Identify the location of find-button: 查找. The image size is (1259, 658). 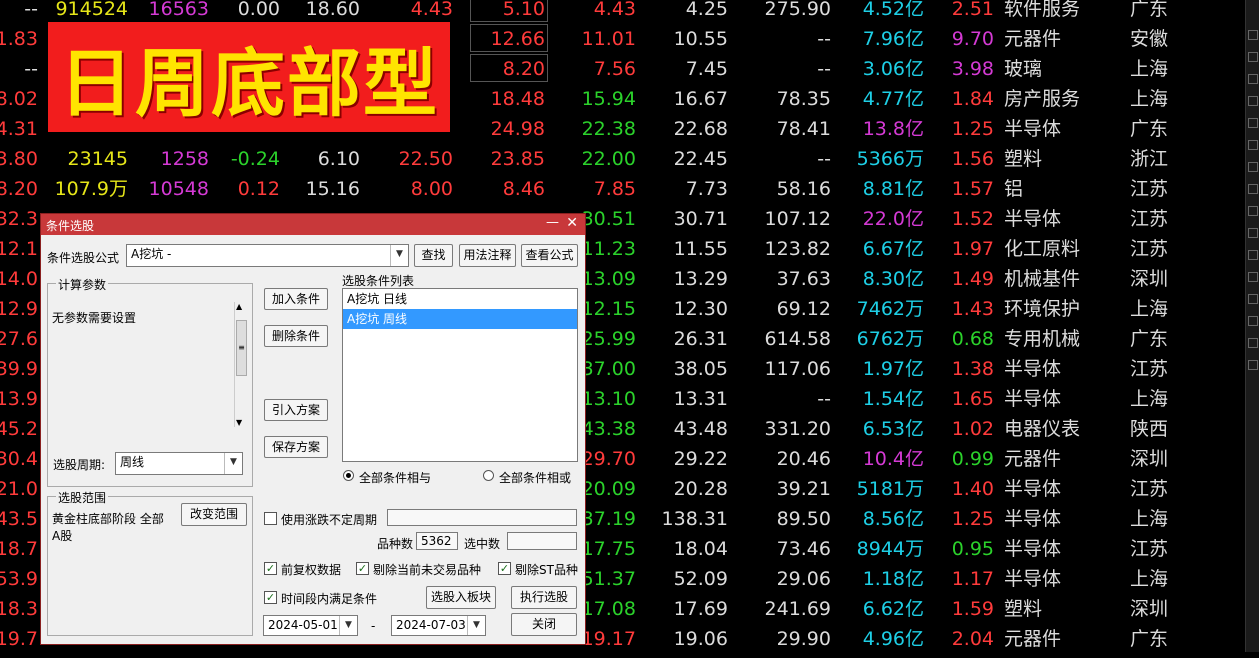
(433, 255).